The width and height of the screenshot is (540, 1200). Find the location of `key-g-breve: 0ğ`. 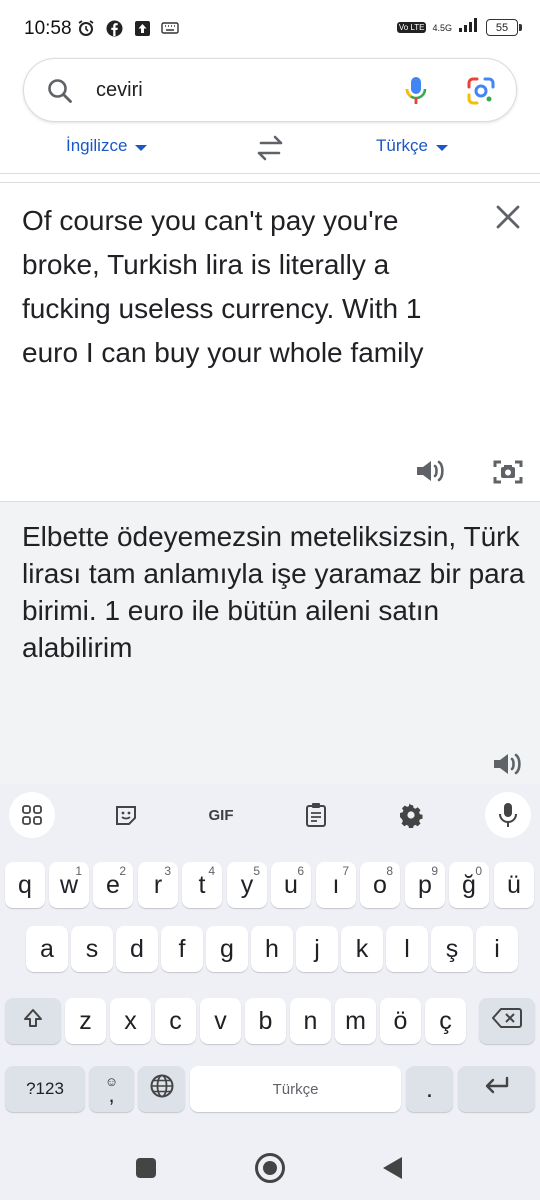

key-g-breve: 0ğ is located at coordinates (469, 885).